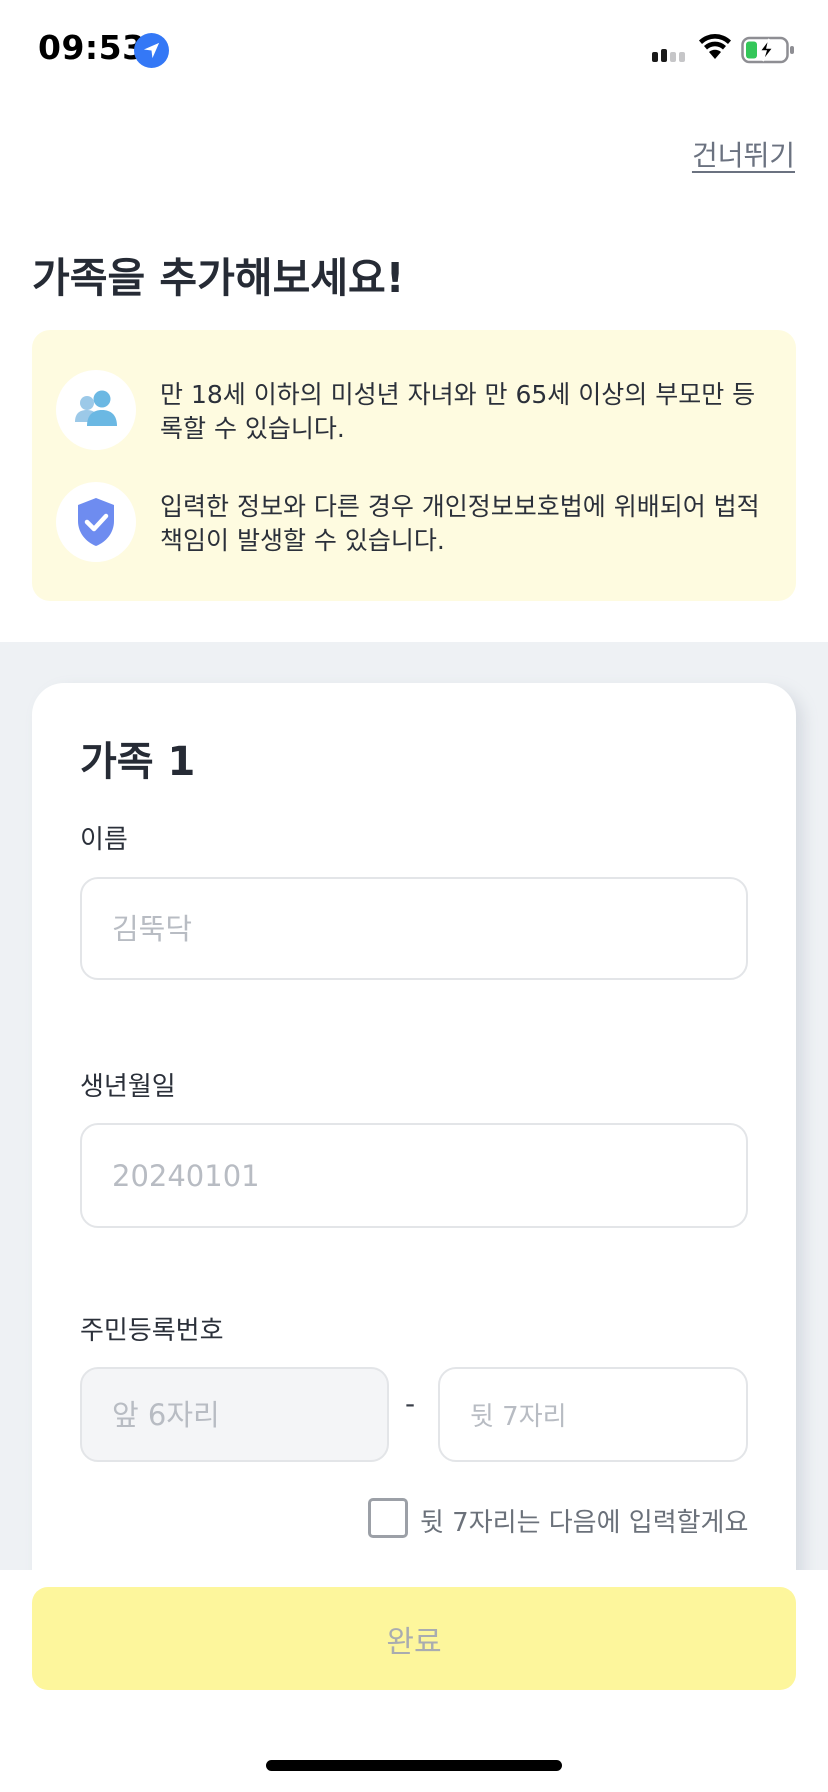 This screenshot has width=828, height=1792. I want to click on rrn-front-input, so click(234, 1414).